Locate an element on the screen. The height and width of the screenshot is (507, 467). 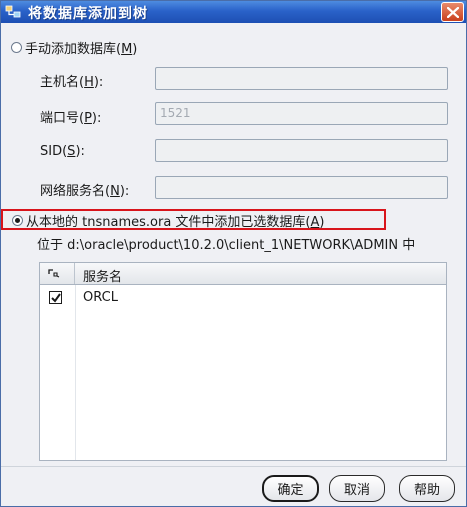
manual-add-label: 手动添加数据库(M) is located at coordinates (81, 49).